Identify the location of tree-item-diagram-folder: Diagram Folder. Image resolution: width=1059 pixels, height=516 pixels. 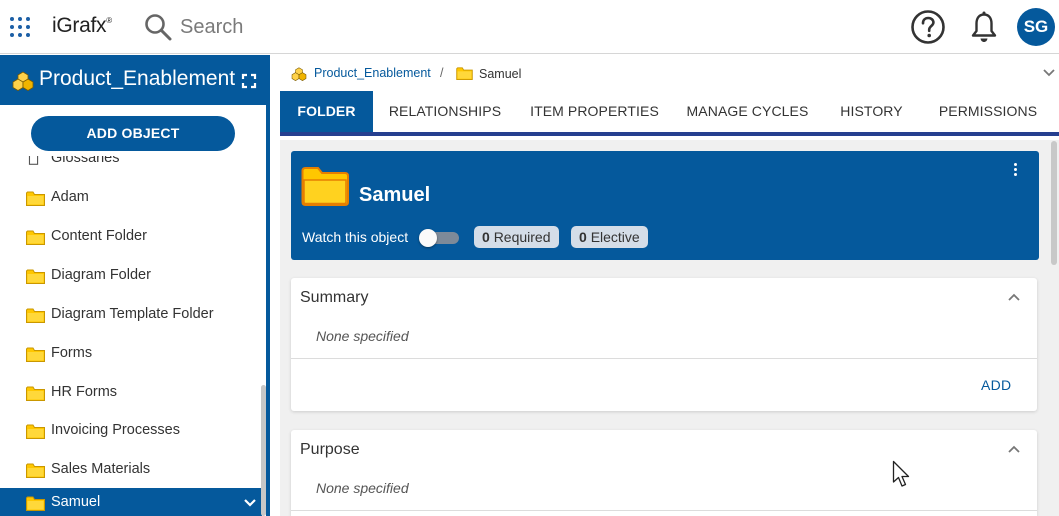
(131, 276).